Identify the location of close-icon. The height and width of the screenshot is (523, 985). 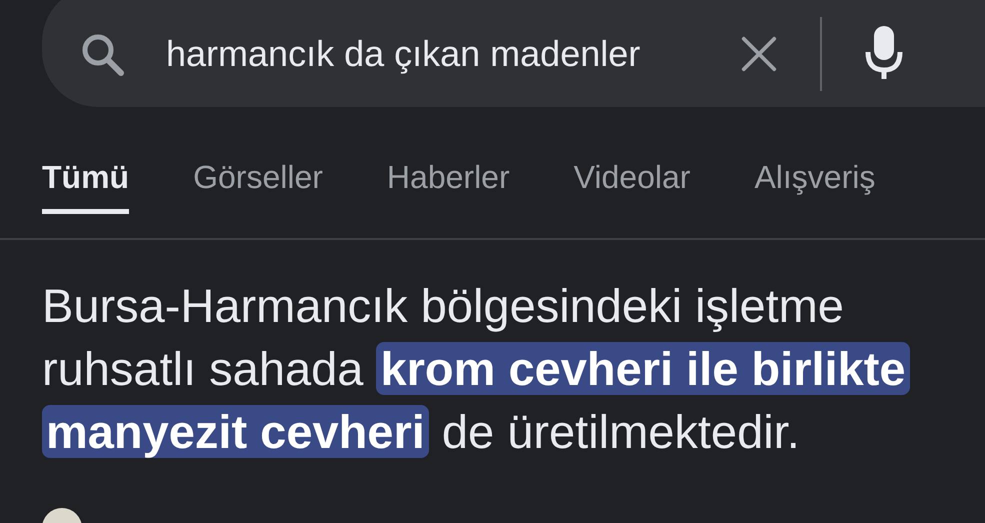
(759, 53).